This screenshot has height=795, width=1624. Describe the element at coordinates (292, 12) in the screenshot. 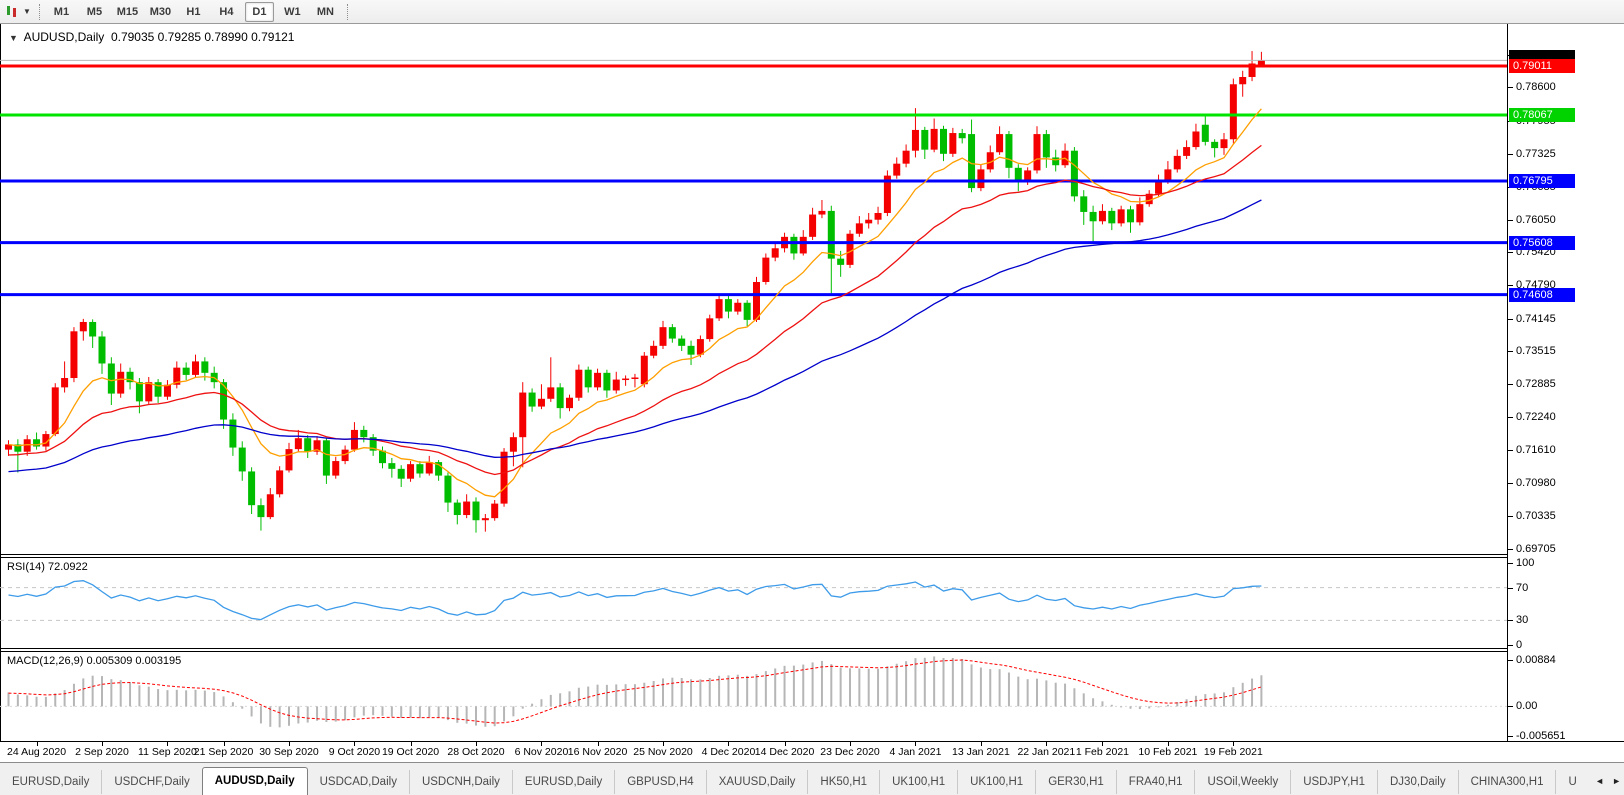

I see `timeframe-button-w1: W1` at that location.